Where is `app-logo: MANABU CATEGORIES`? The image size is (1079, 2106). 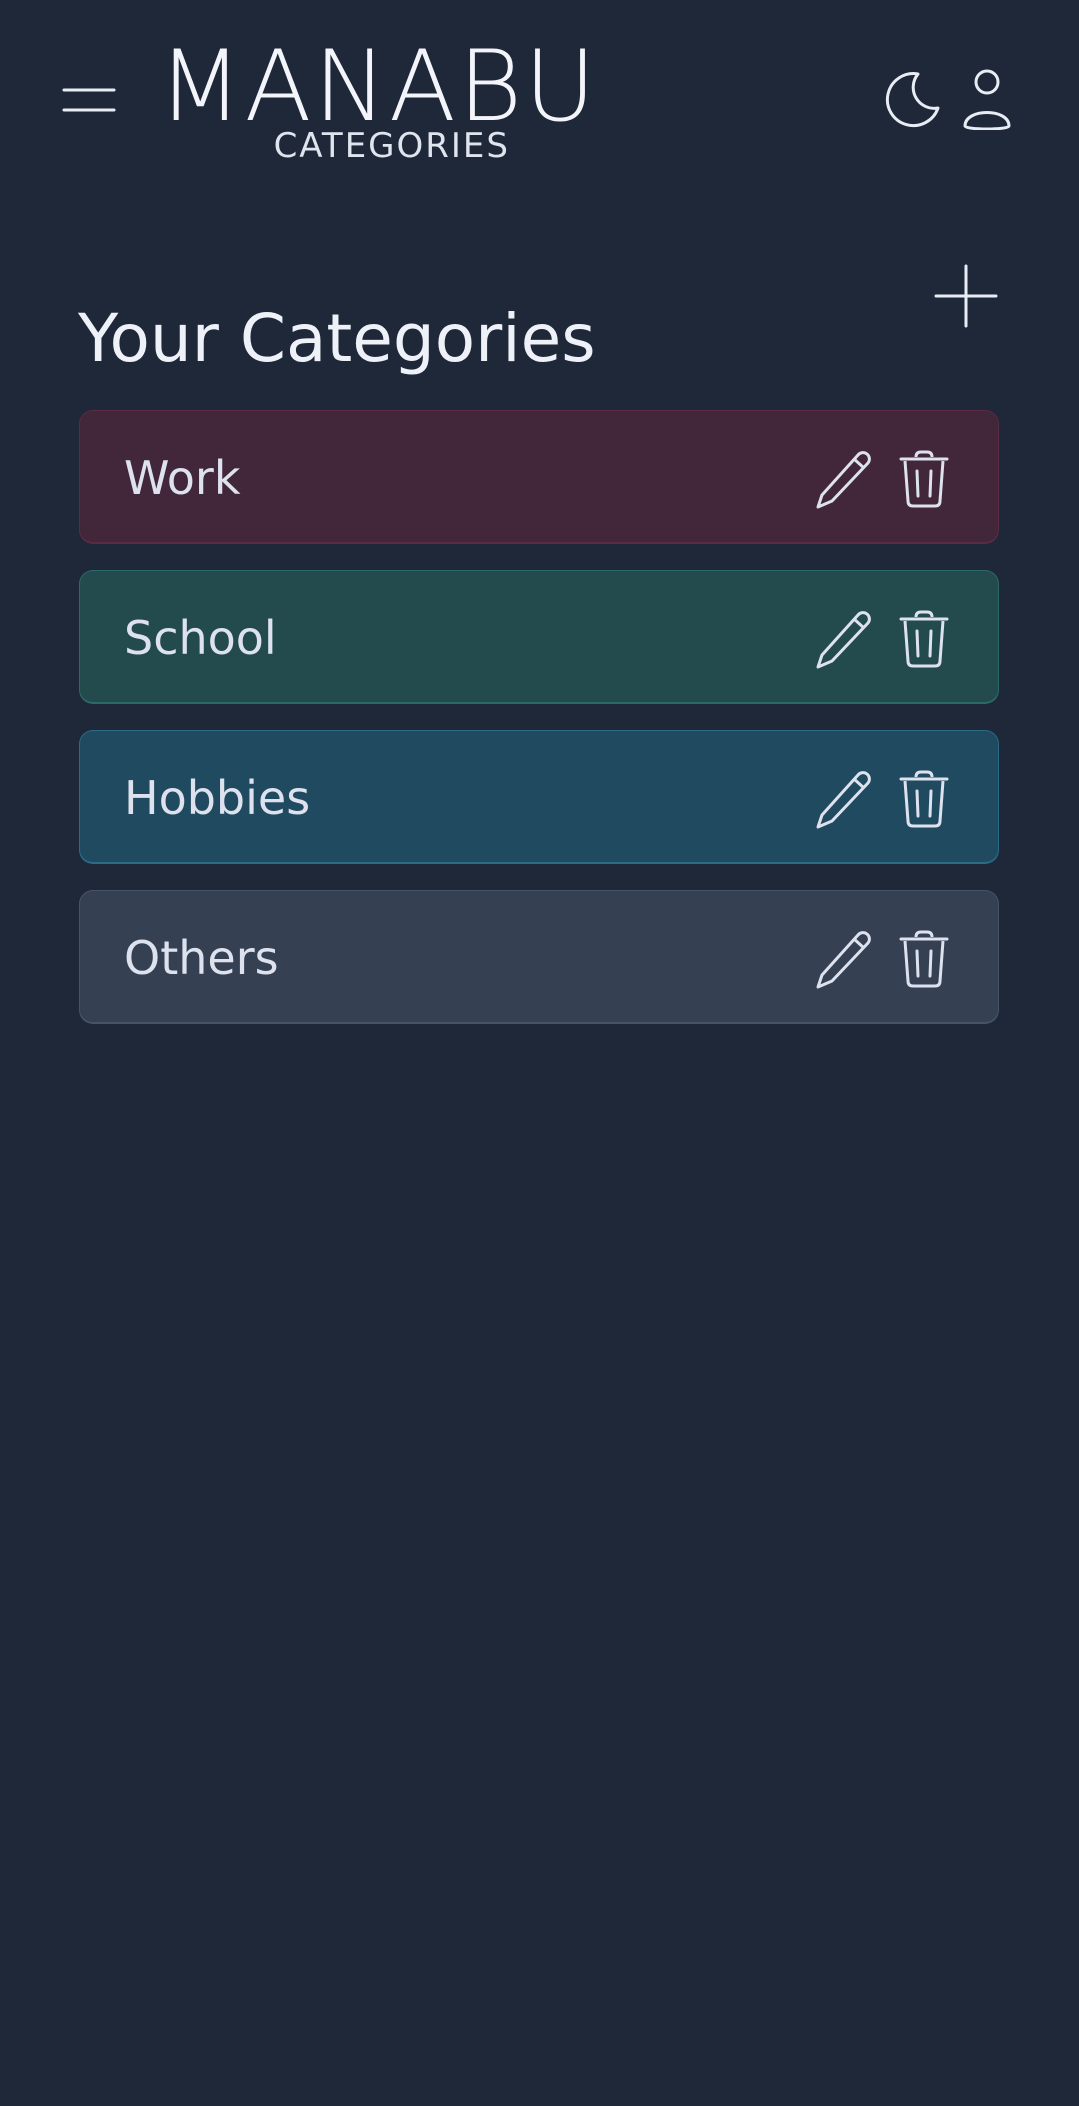 app-logo: MANABU CATEGORIES is located at coordinates (377, 103).